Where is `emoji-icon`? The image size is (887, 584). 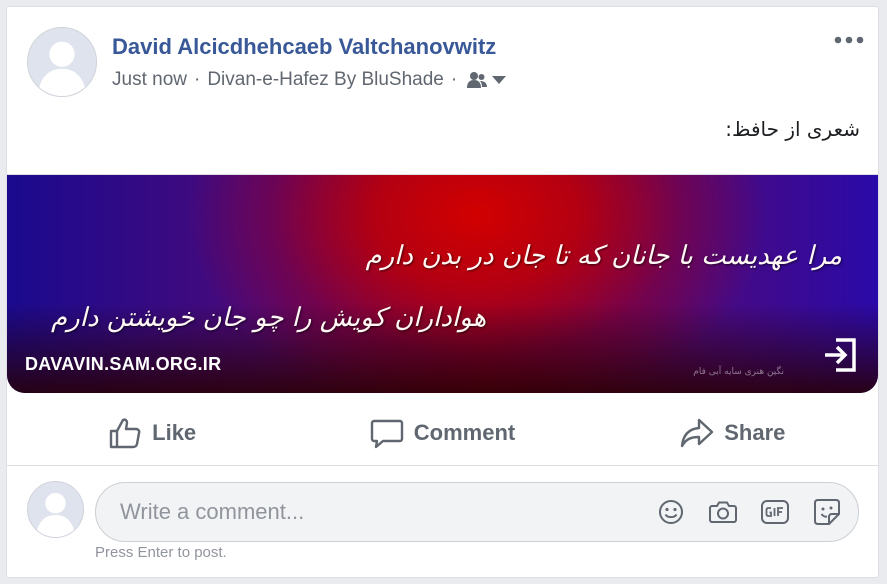
emoji-icon is located at coordinates (671, 512).